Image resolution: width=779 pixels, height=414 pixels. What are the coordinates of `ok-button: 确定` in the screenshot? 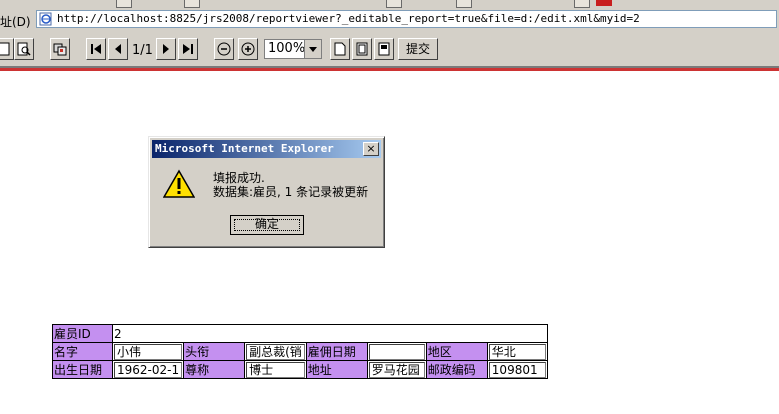 It's located at (267, 225).